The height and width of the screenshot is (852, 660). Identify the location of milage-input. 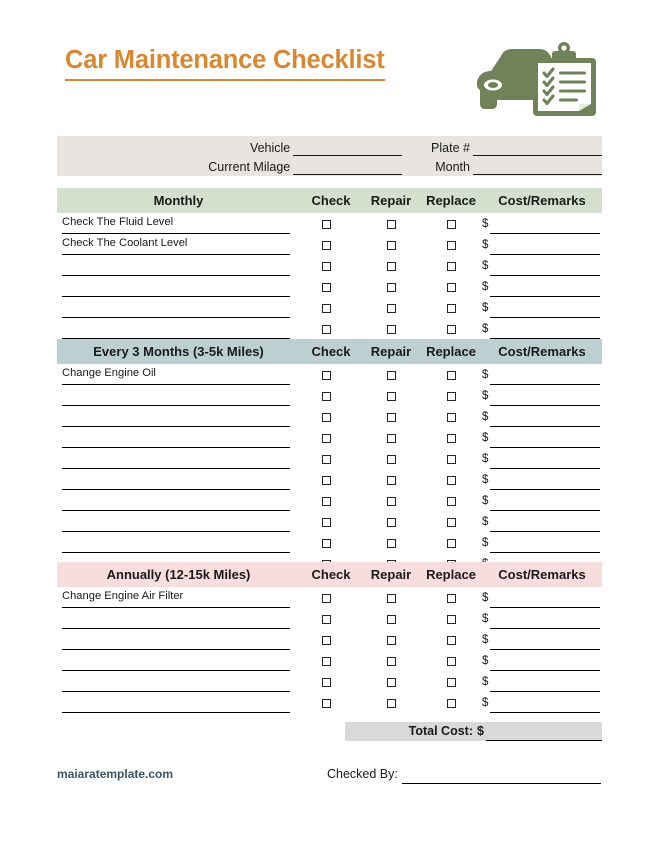
(348, 167).